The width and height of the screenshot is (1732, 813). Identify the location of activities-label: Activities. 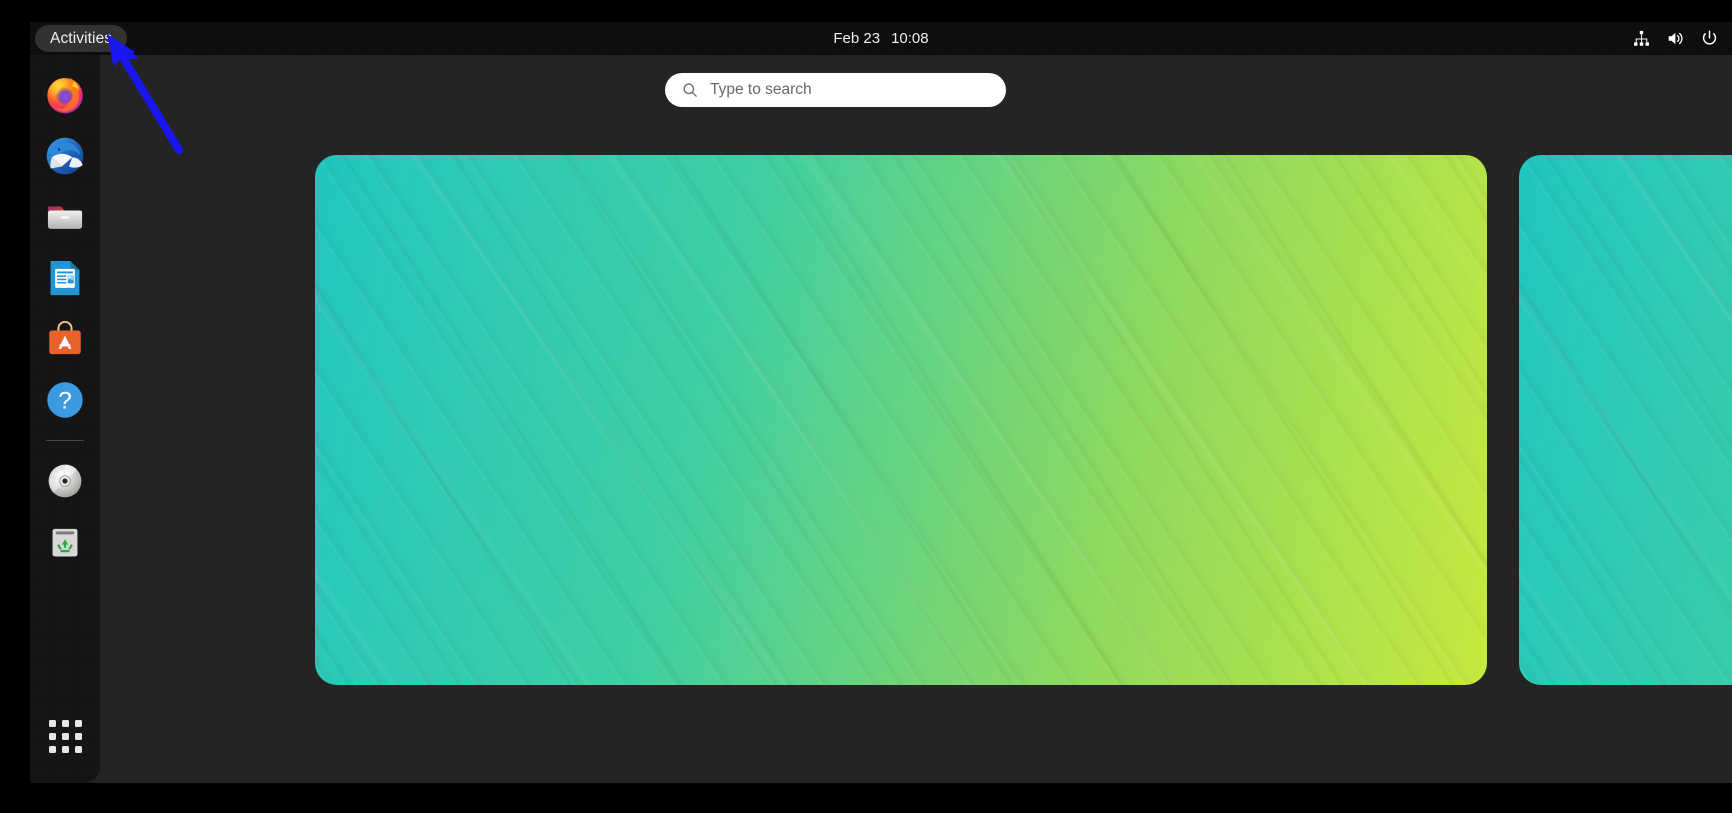
(81, 38).